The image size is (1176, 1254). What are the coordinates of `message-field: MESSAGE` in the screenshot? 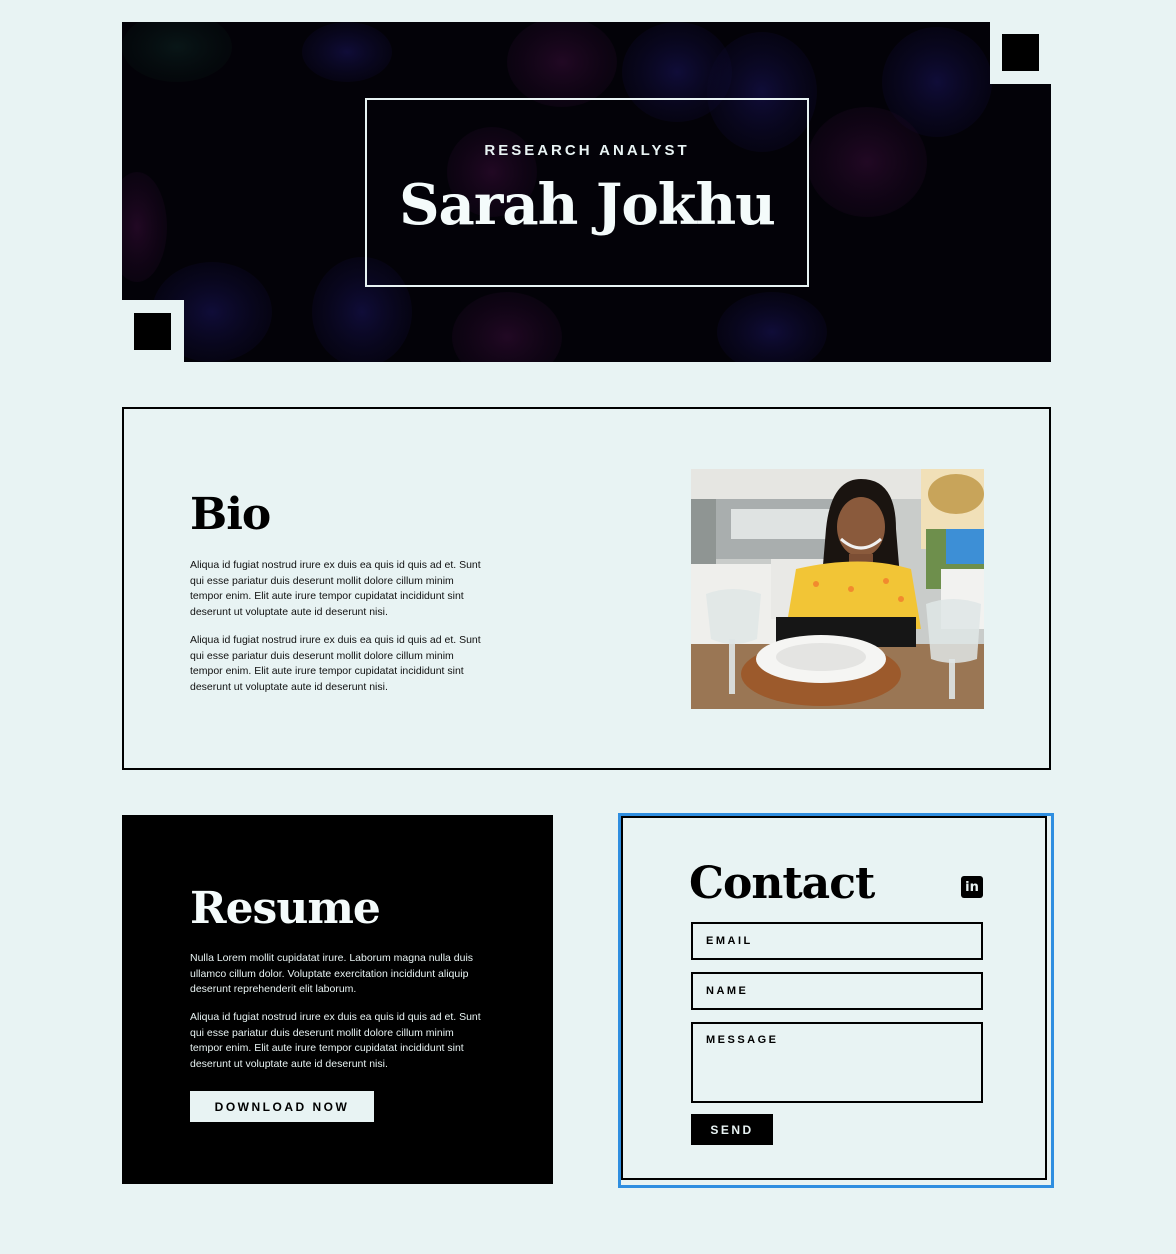 It's located at (837, 1062).